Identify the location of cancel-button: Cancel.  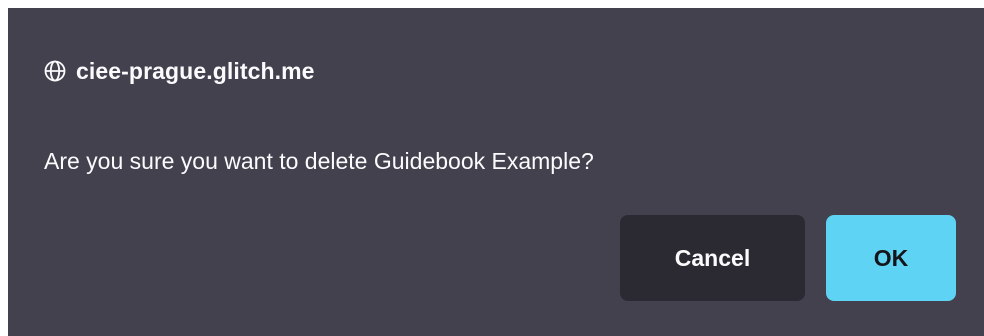
(712, 258).